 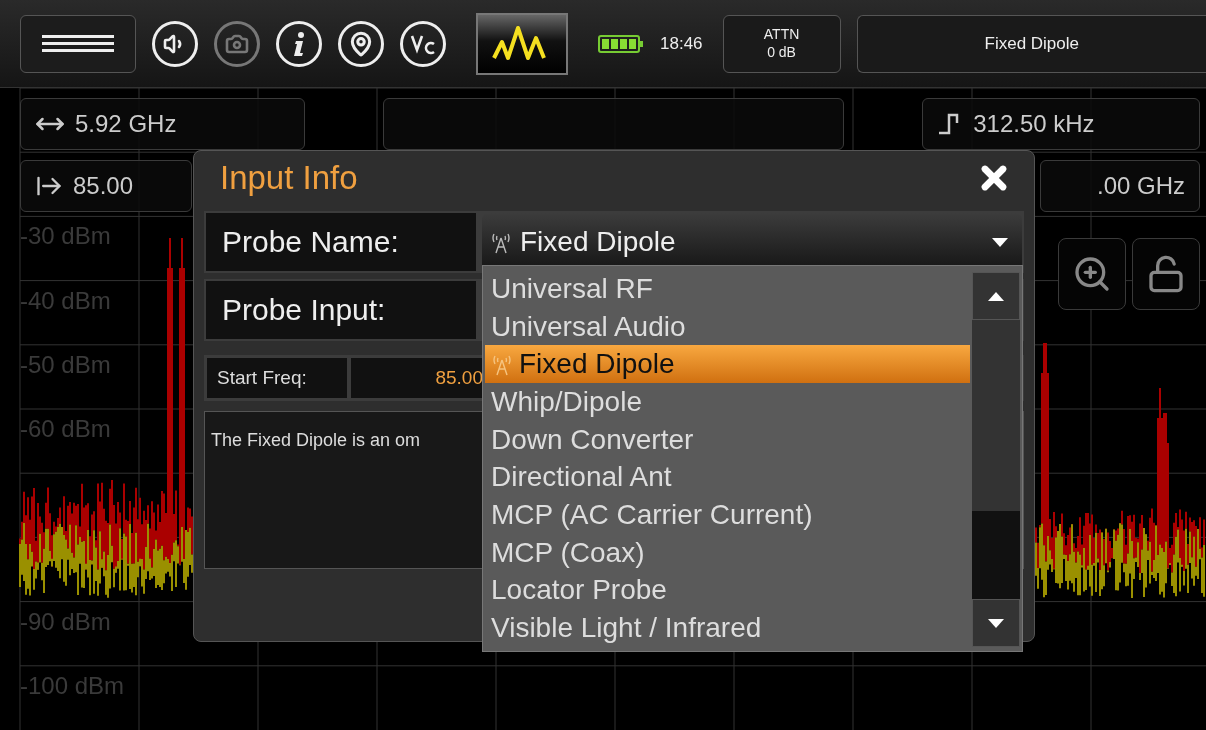 I want to click on caret-icon, so click(x=1000, y=242).